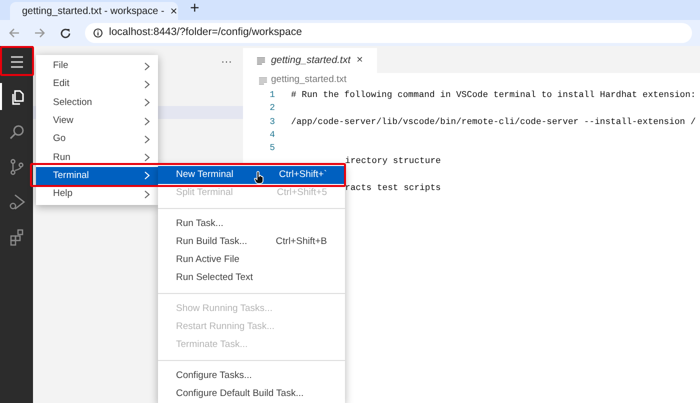  Describe the element at coordinates (205, 32) in the screenshot. I see `url-text: localhost:8443/?folder=/config/workspace` at that location.